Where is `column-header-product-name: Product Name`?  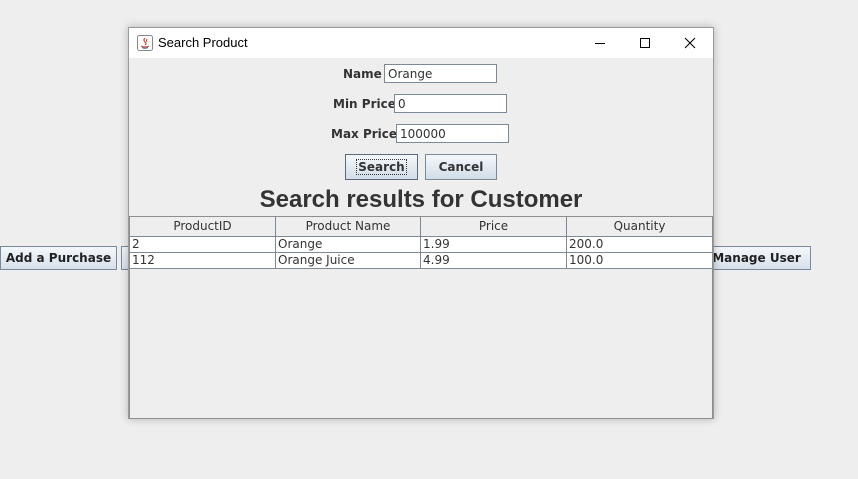 column-header-product-name: Product Name is located at coordinates (348, 226).